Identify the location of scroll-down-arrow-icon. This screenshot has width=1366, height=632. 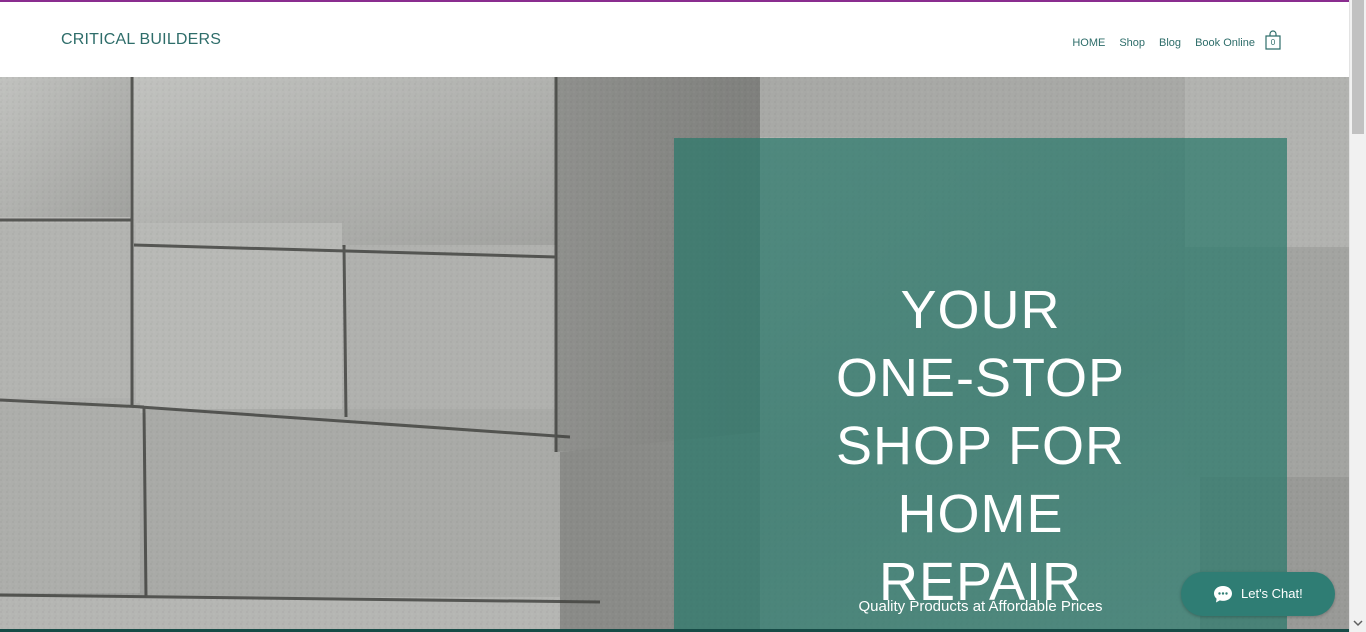
(1358, 623).